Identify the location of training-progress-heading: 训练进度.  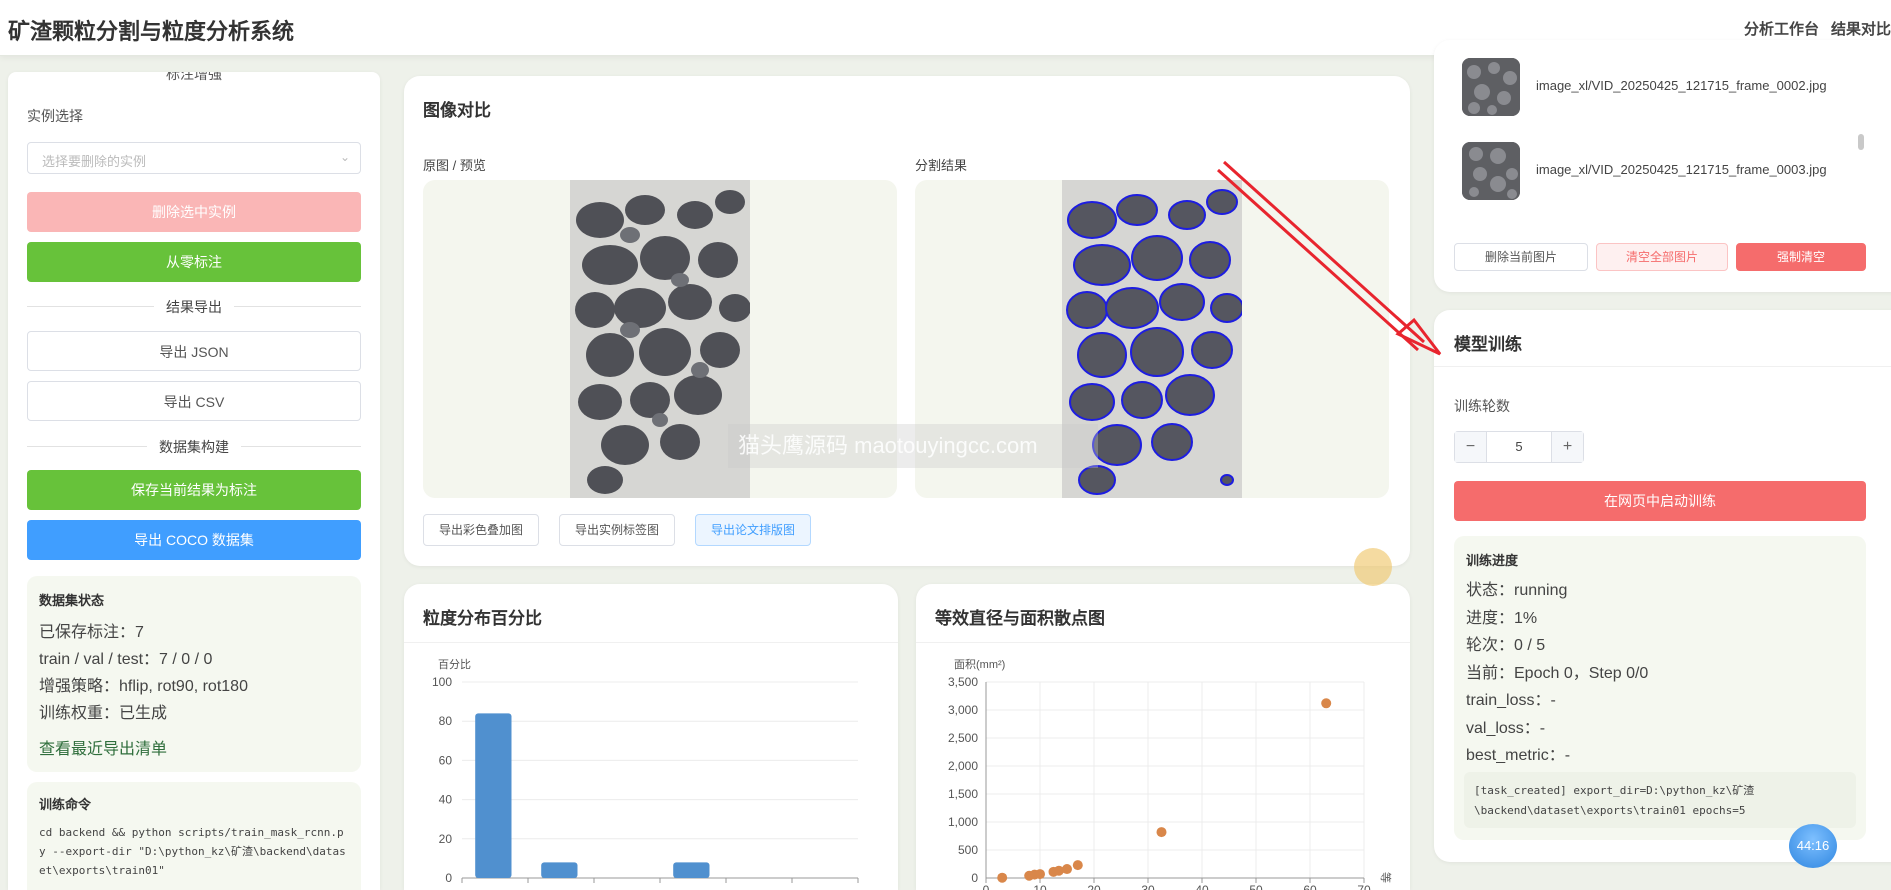
(1492, 560).